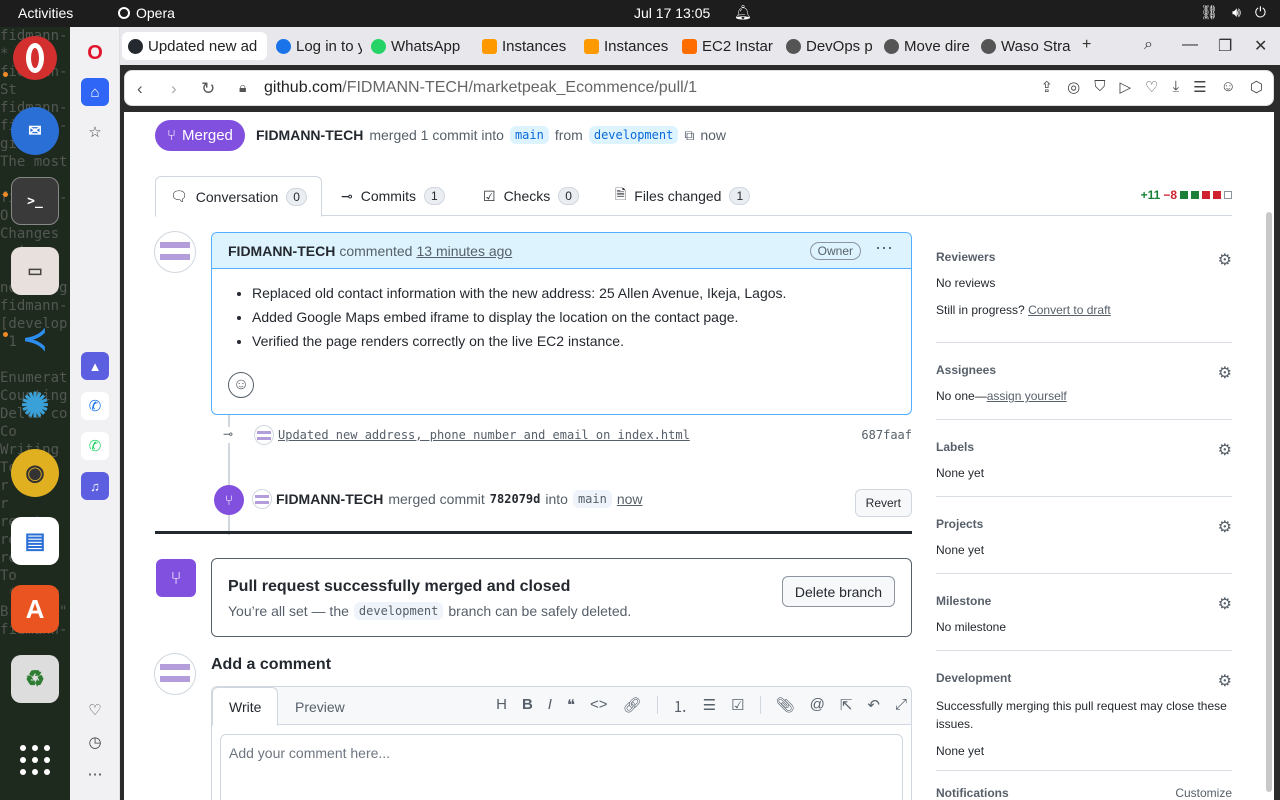 The width and height of the screenshot is (1280, 800). Describe the element at coordinates (726, 46) in the screenshot. I see `tab-ec2: EC2 Instar` at that location.